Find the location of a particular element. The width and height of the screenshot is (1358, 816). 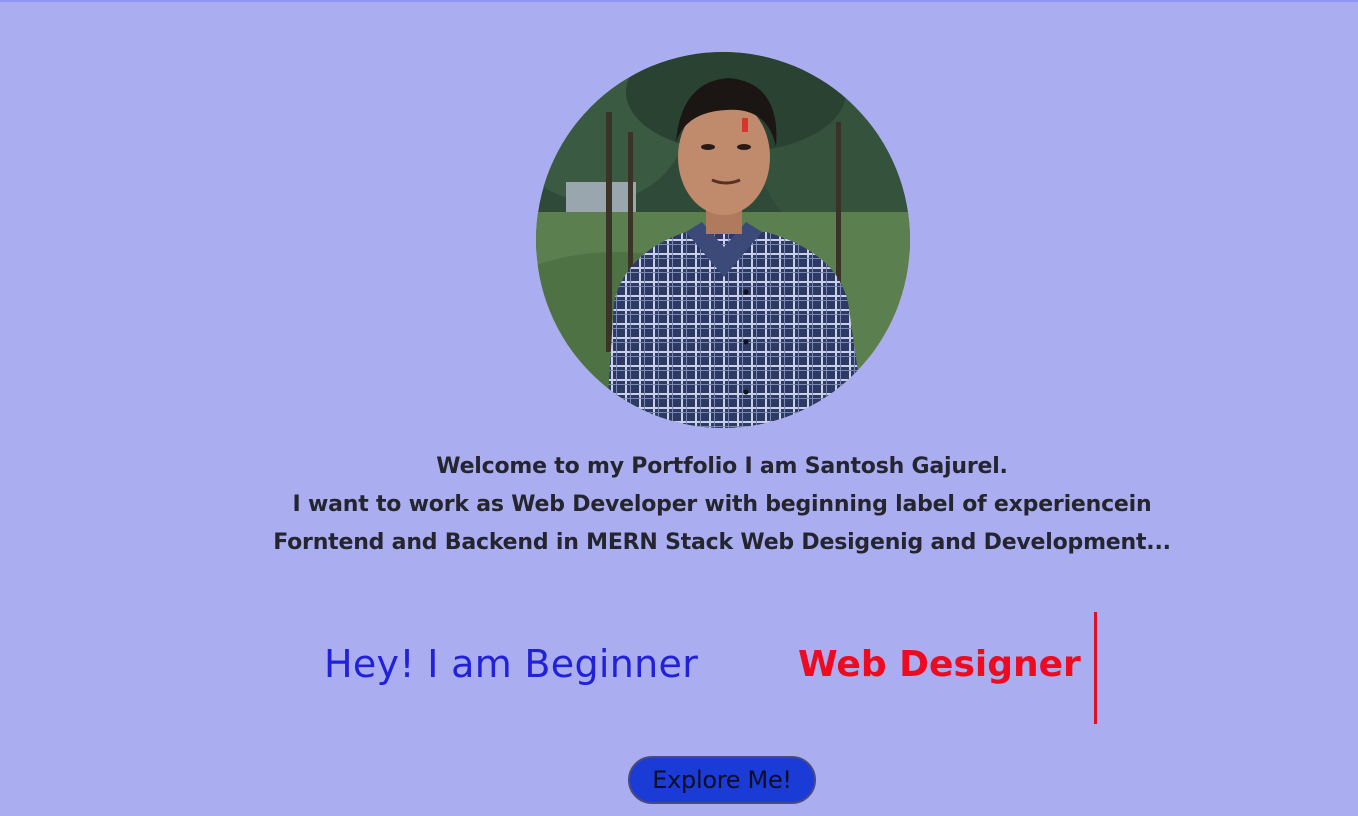

typing-cursor is located at coordinates (1095, 668).